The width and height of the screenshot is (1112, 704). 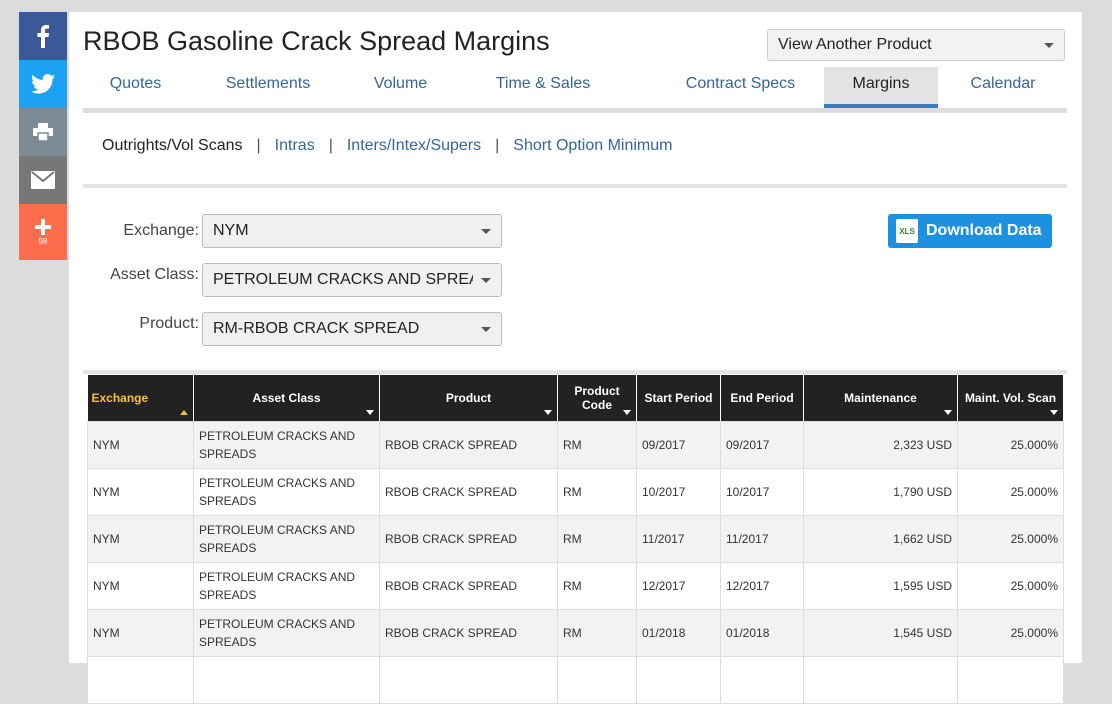 What do you see at coordinates (140, 679) in the screenshot?
I see `cell-exchange` at bounding box center [140, 679].